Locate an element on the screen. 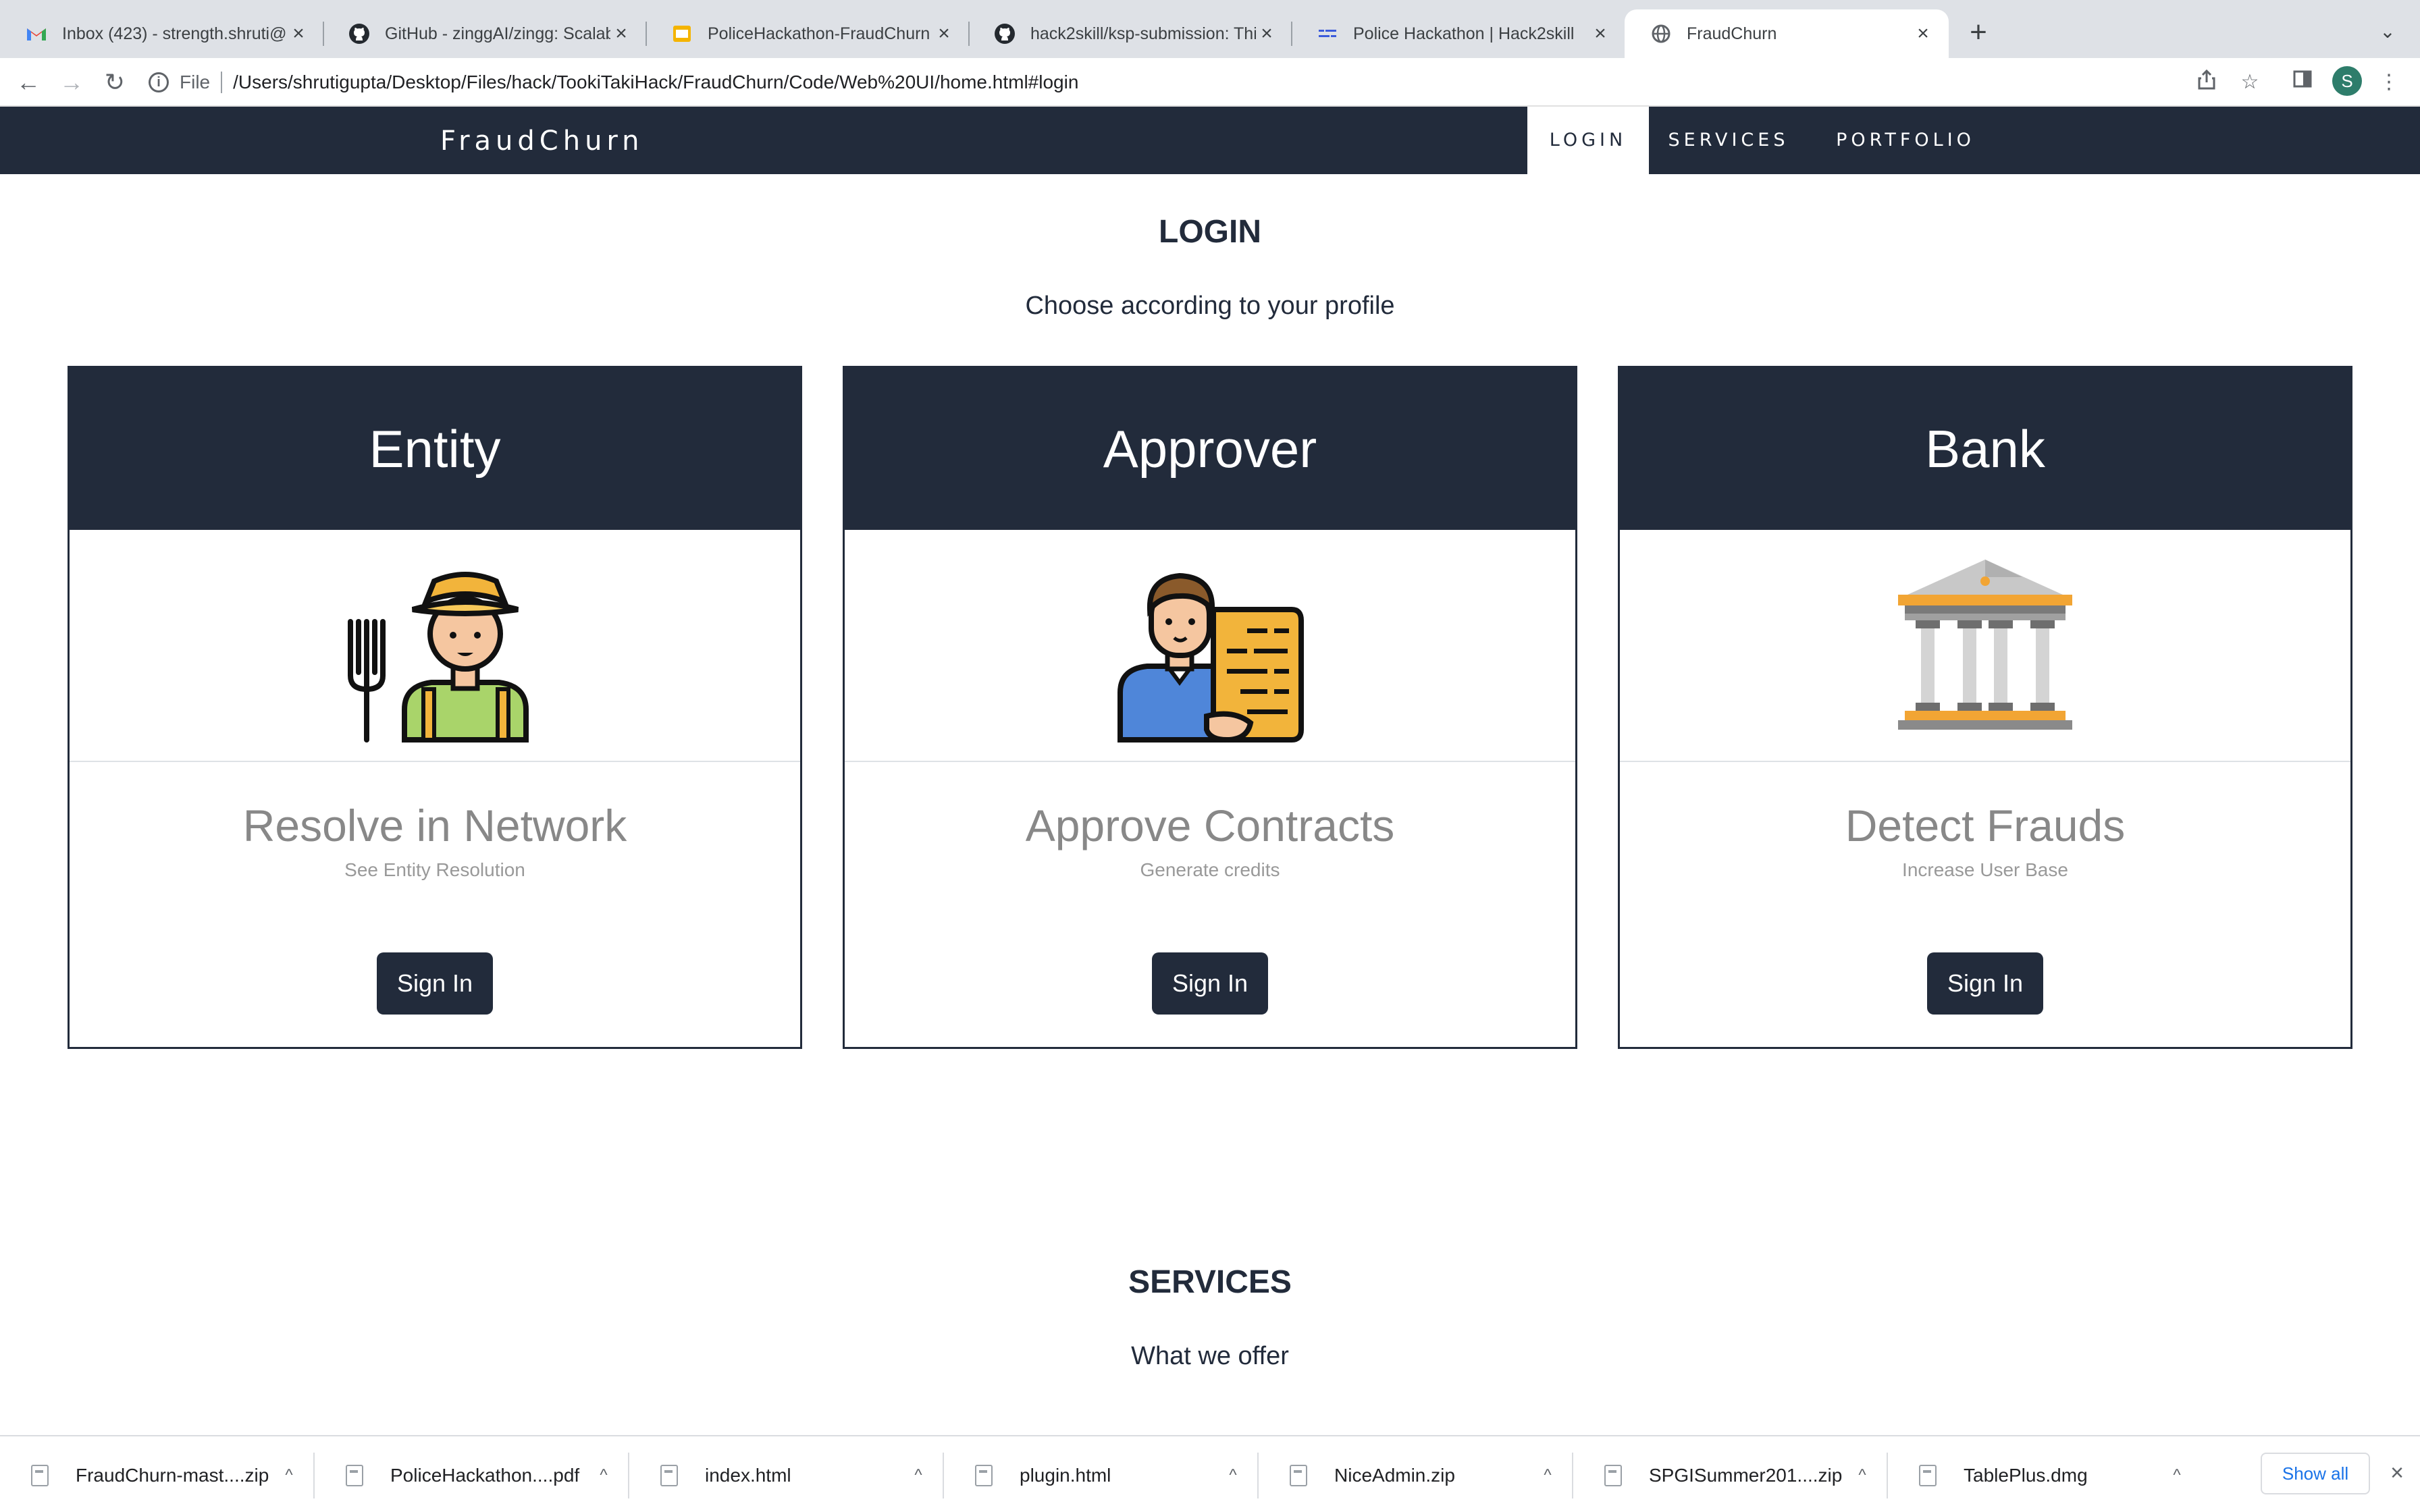 This screenshot has width=2420, height=1512. card-header: Approver is located at coordinates (1210, 449).